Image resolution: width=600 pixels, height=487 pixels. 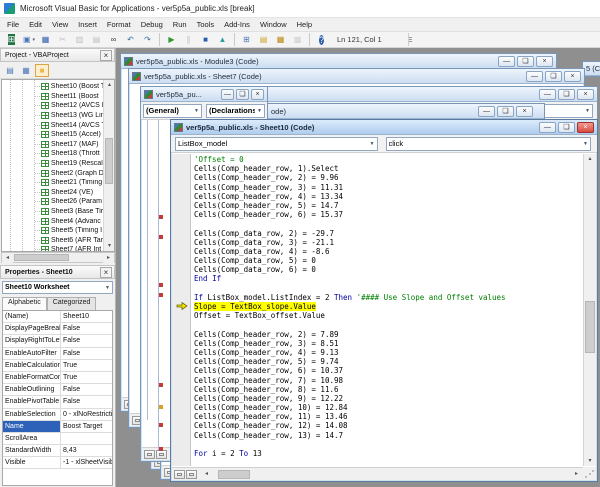 I want to click on tree-item-sheet3: Sheet3 (Base Tir, so click(x=52, y=212).